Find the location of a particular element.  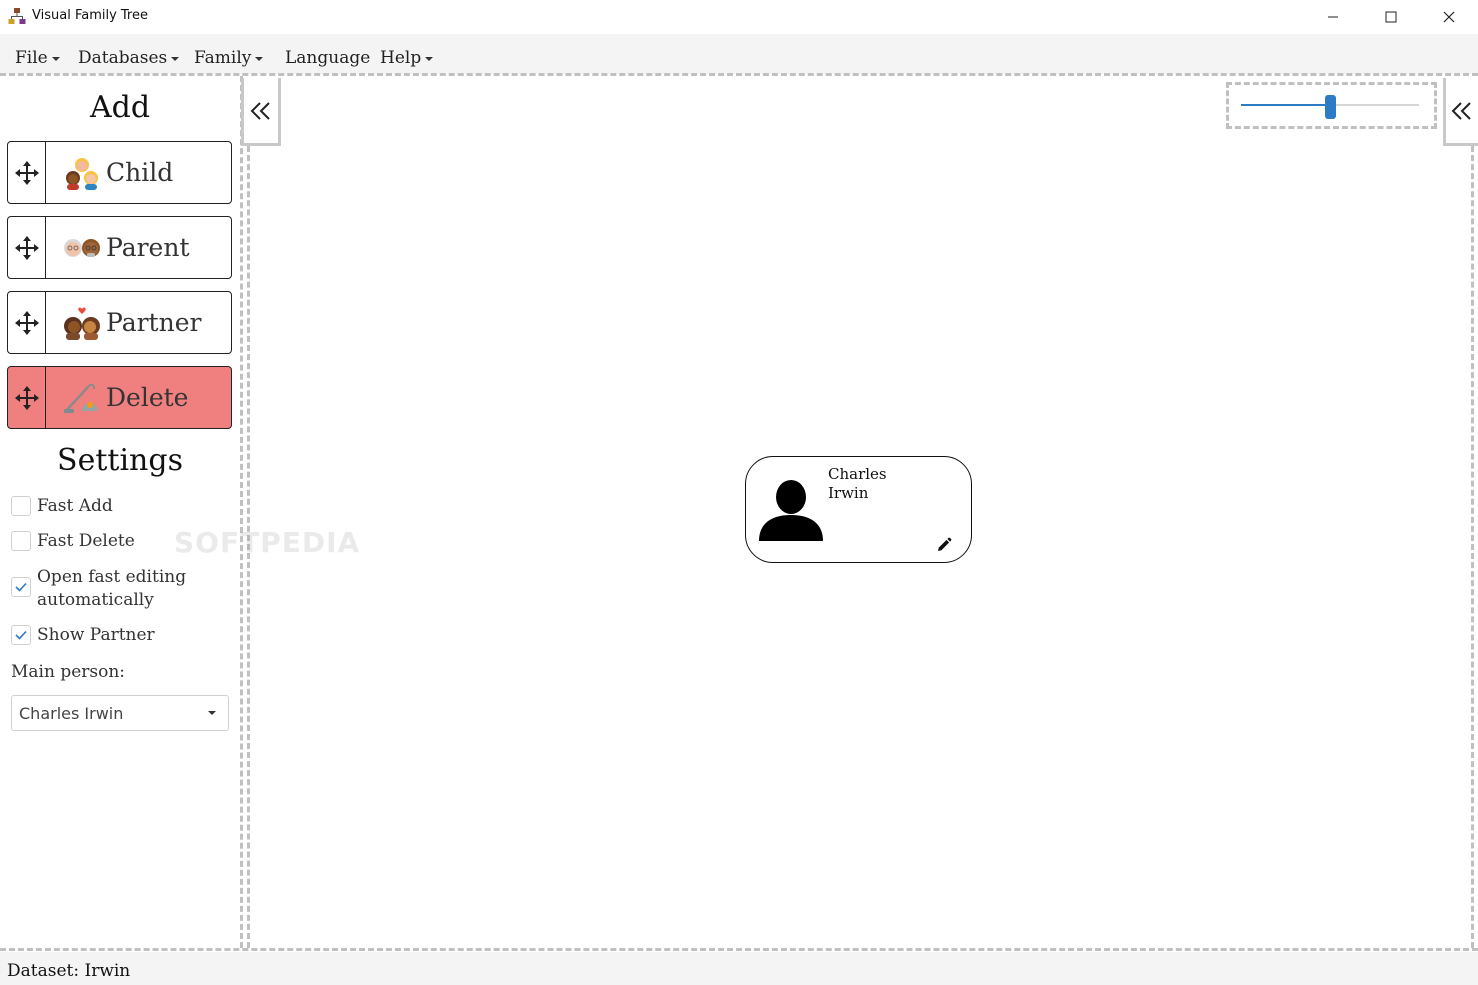

children-emoji-icon is located at coordinates (82, 173).